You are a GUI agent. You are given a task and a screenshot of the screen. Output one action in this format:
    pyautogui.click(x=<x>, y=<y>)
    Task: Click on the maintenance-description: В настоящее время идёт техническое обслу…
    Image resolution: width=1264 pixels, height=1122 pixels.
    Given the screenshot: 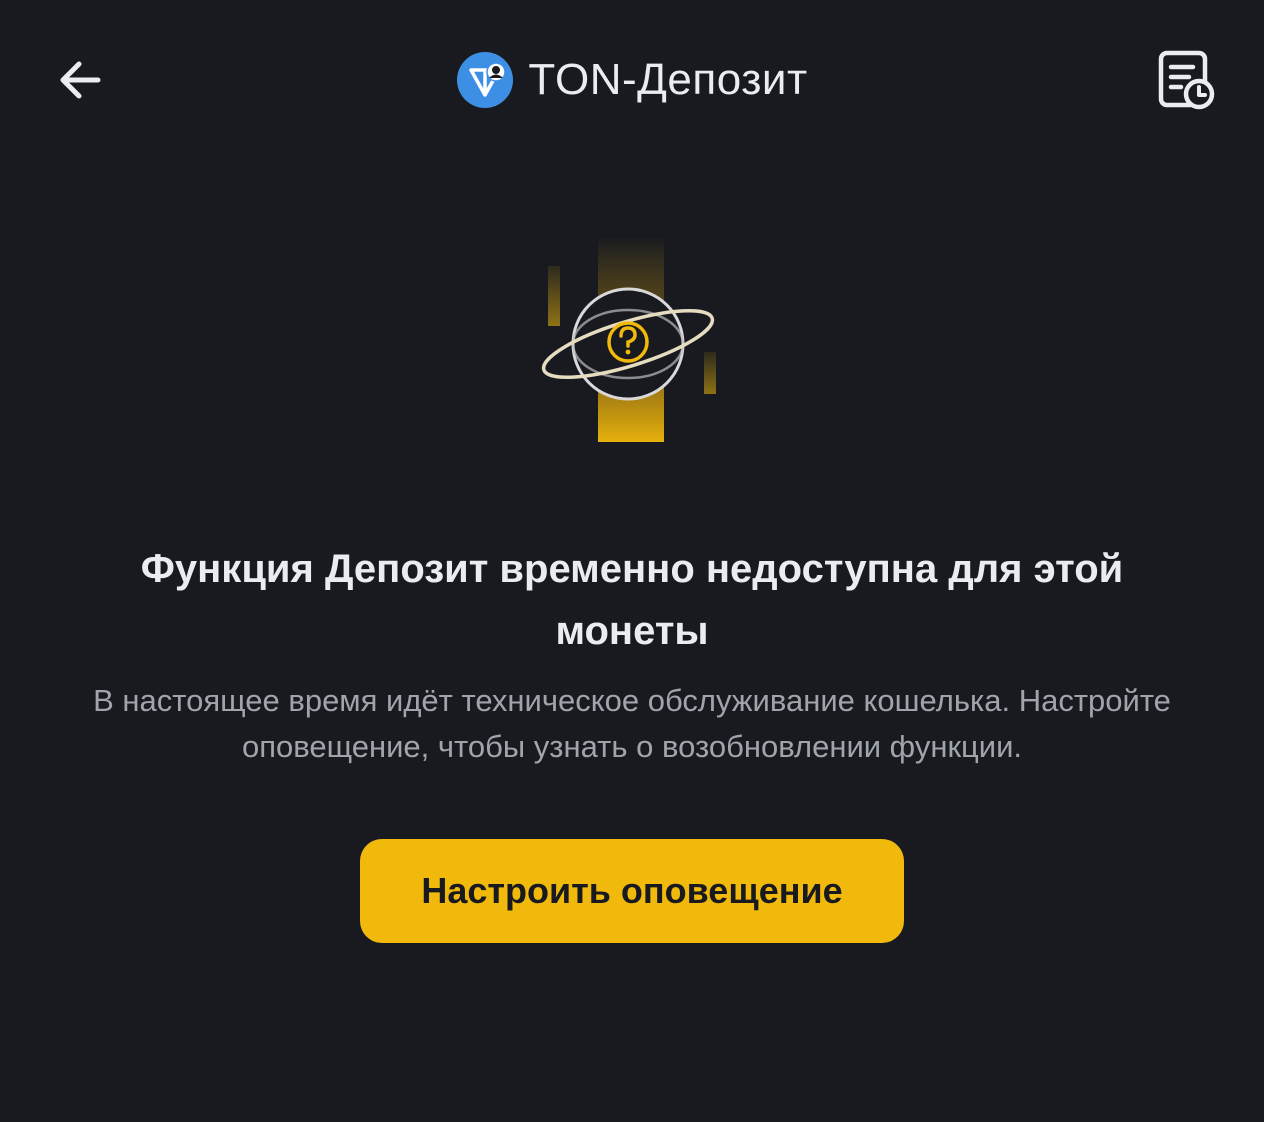 What is the action you would take?
    pyautogui.click(x=632, y=723)
    